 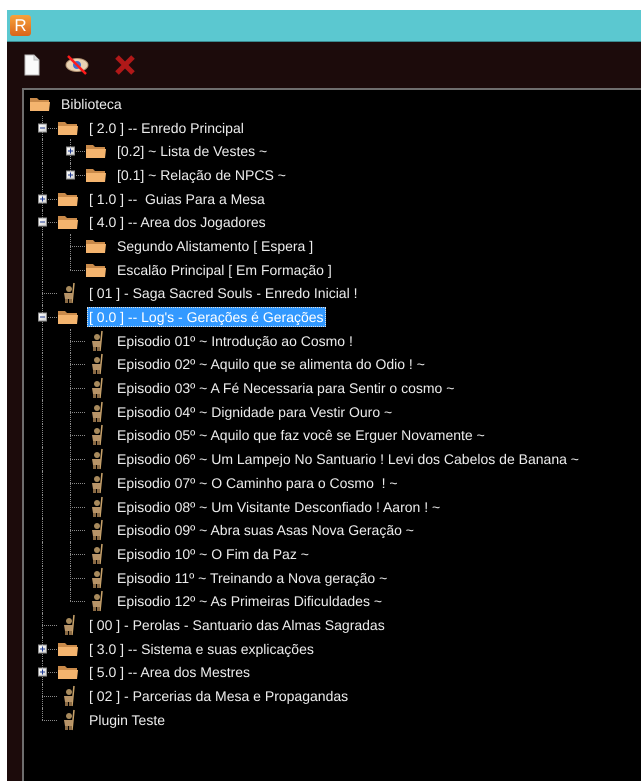 What do you see at coordinates (169, 672) in the screenshot?
I see `tree-item: [ 5.0 ] -- Area dos Mestres` at bounding box center [169, 672].